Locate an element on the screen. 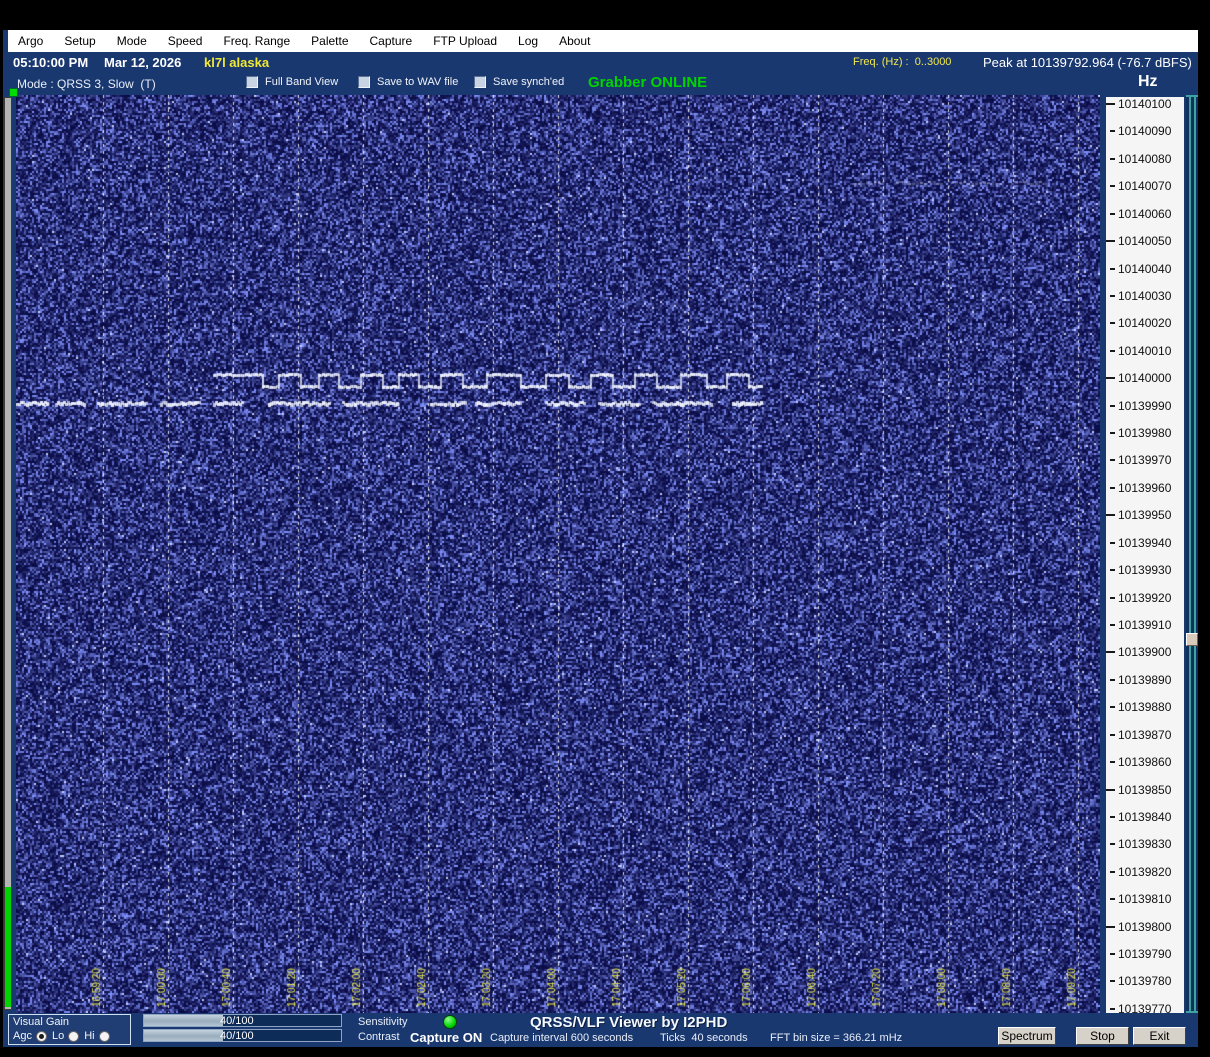 The height and width of the screenshot is (1057, 1210). checkbox-save-synch-ed: Save synch'ed is located at coordinates (519, 82).